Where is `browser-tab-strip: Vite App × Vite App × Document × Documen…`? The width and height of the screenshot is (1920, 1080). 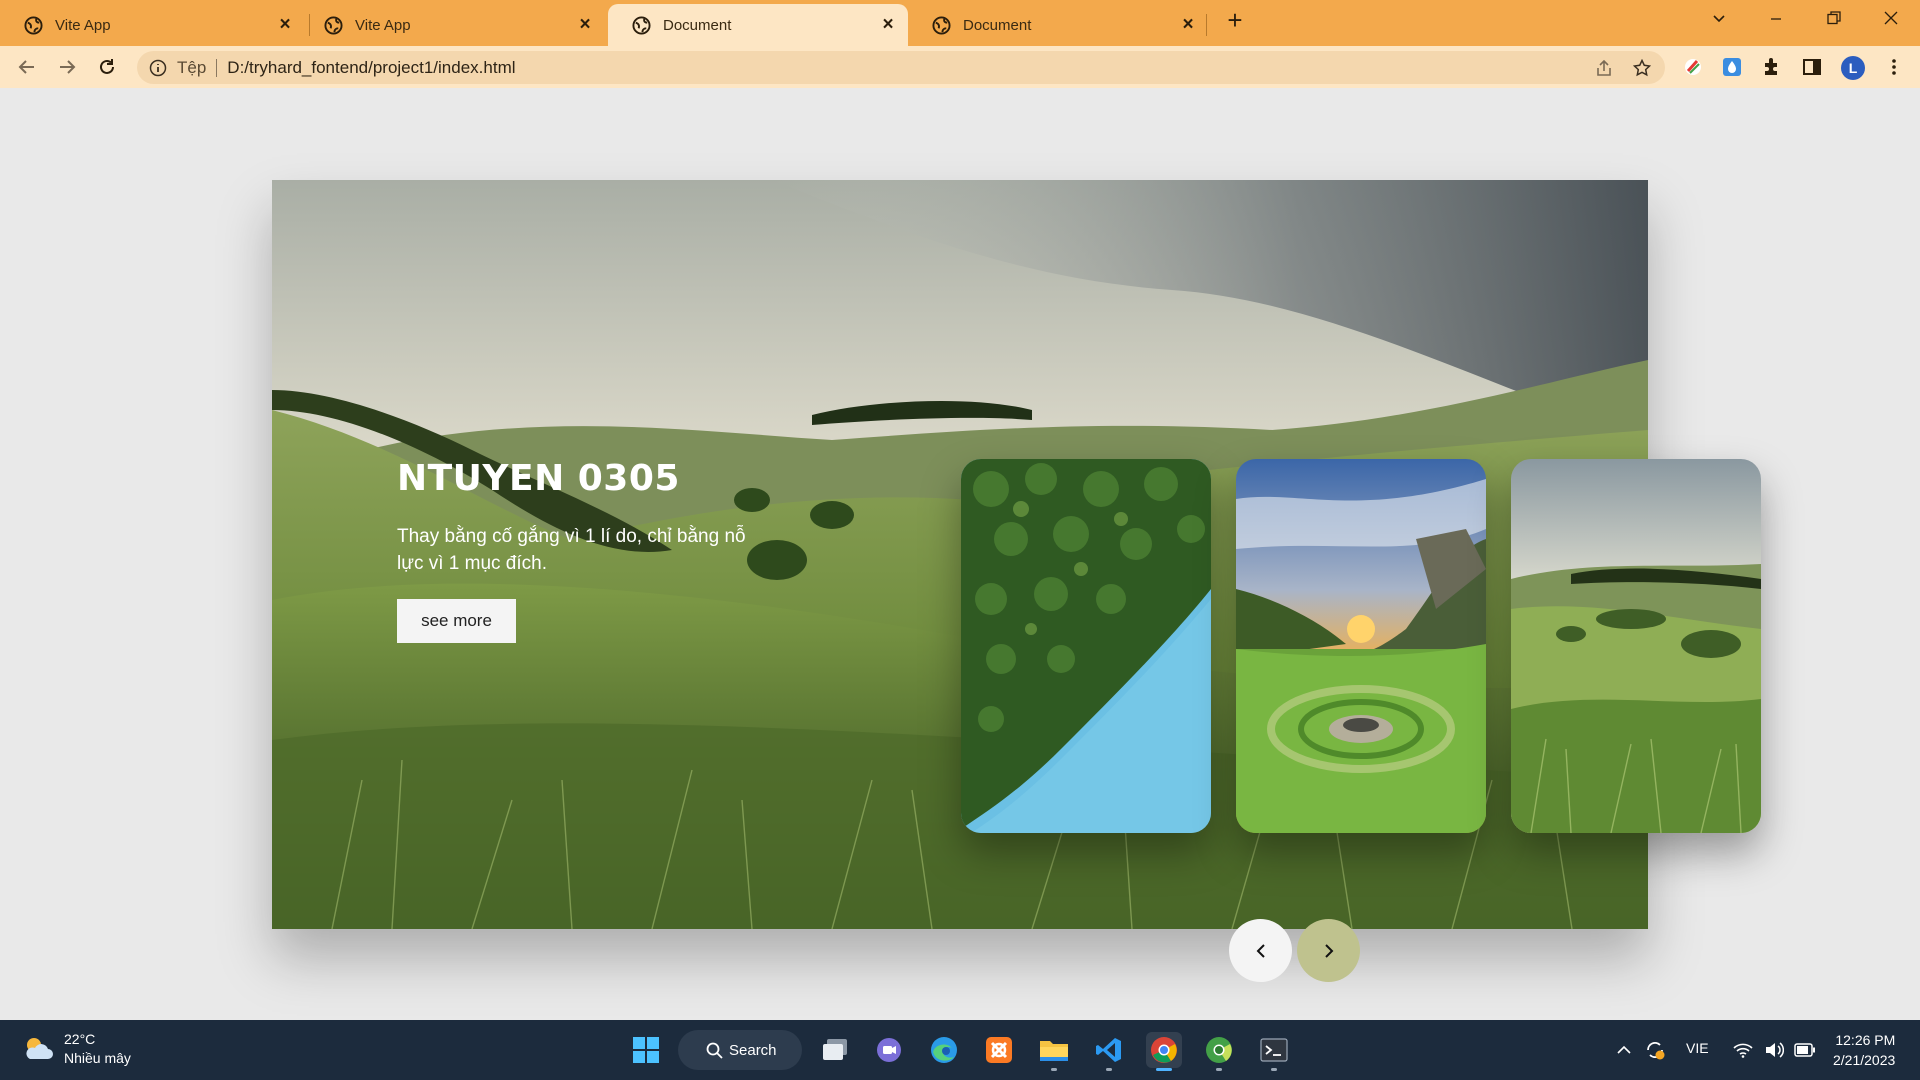 browser-tab-strip: Vite App × Vite App × Document × Documen… is located at coordinates (960, 23).